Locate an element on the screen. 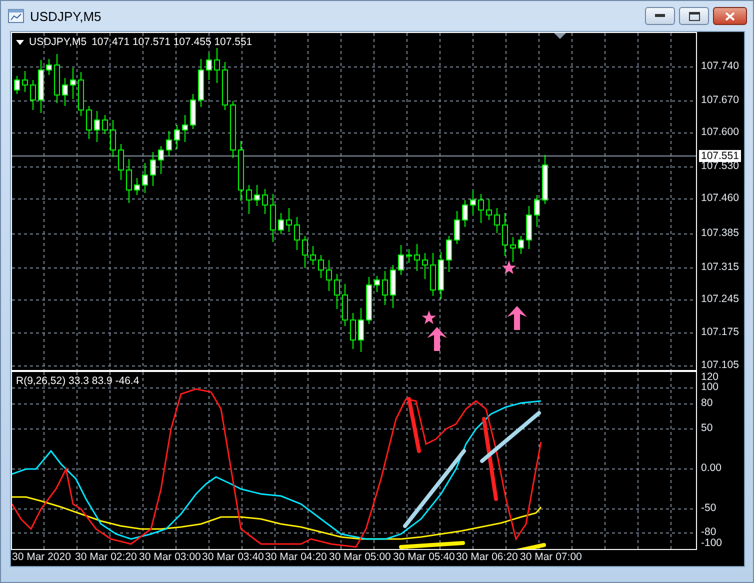 The height and width of the screenshot is (583, 754). price-label: 107.740 is located at coordinates (720, 66).